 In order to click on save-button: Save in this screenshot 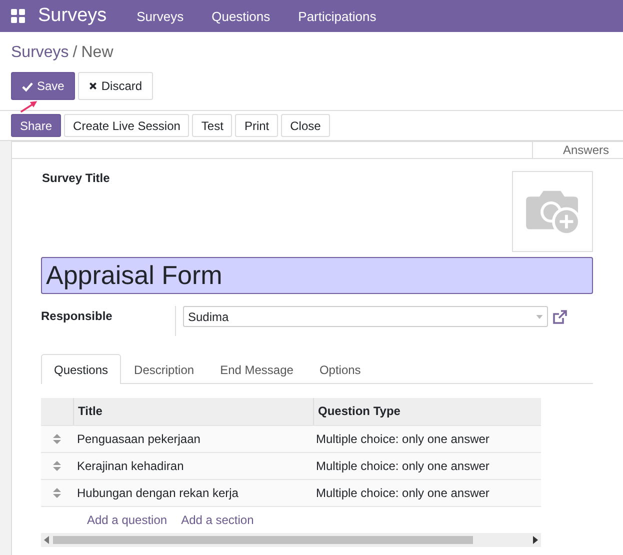, I will do `click(43, 86)`.